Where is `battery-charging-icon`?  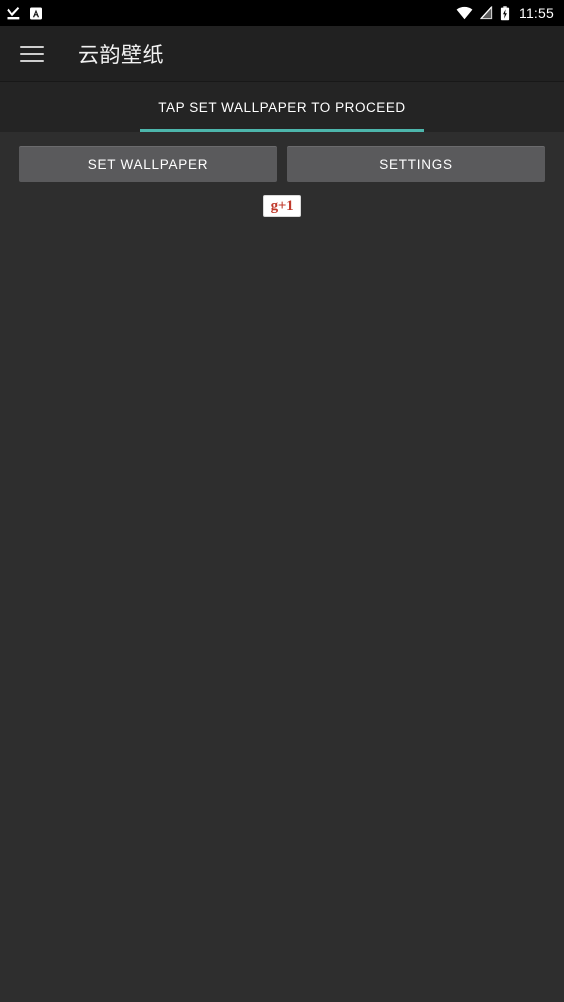 battery-charging-icon is located at coordinates (505, 13).